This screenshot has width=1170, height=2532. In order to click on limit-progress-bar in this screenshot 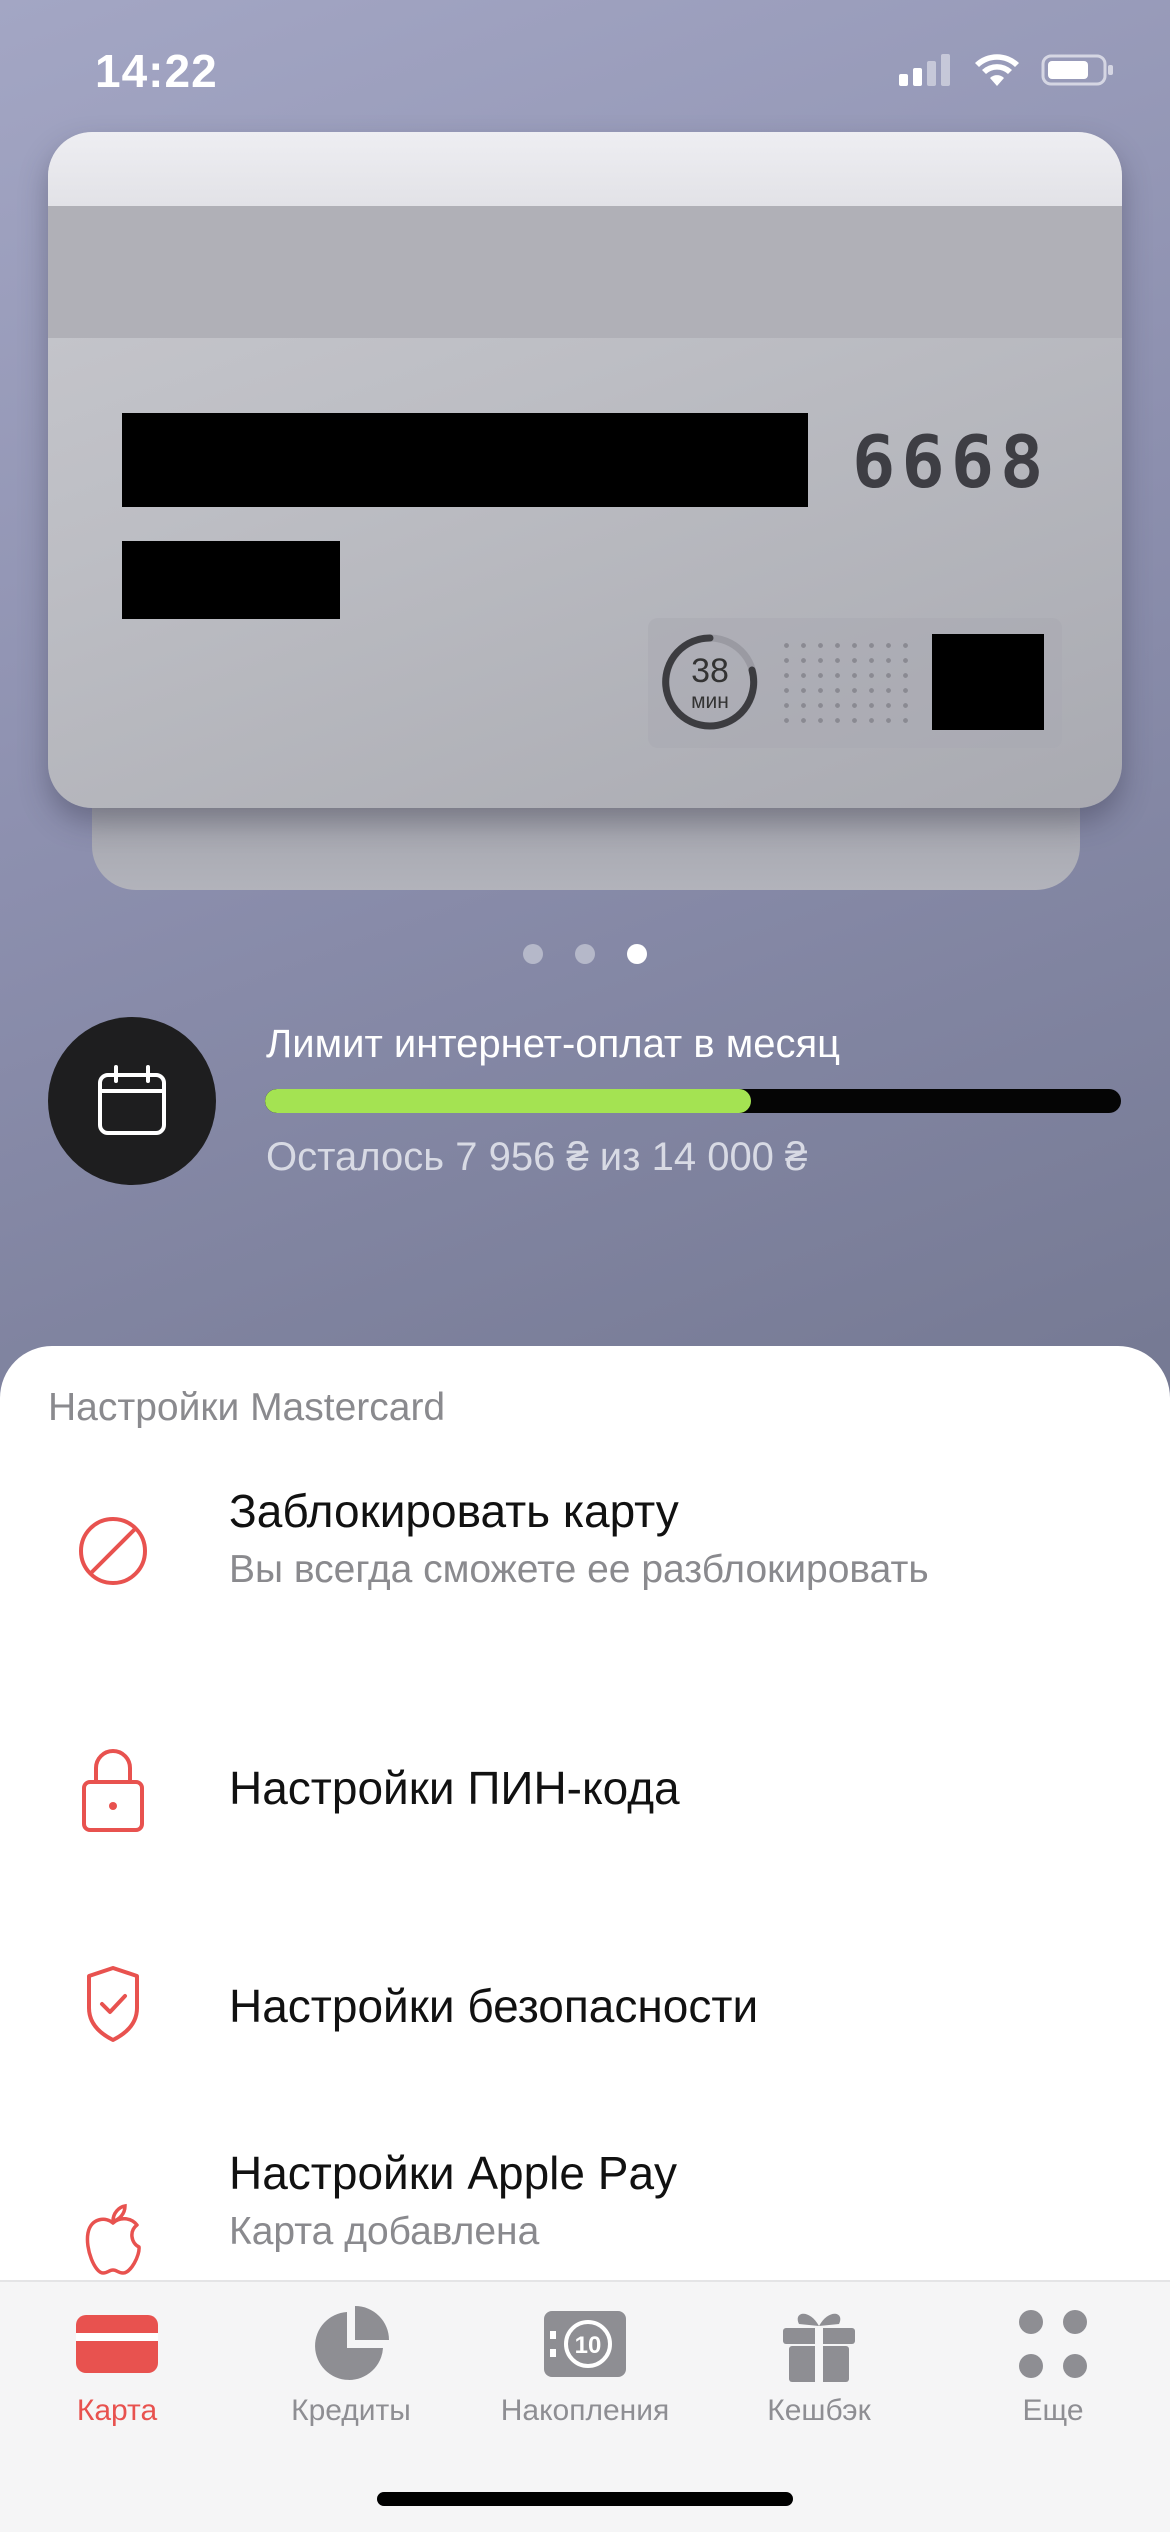, I will do `click(693, 1101)`.